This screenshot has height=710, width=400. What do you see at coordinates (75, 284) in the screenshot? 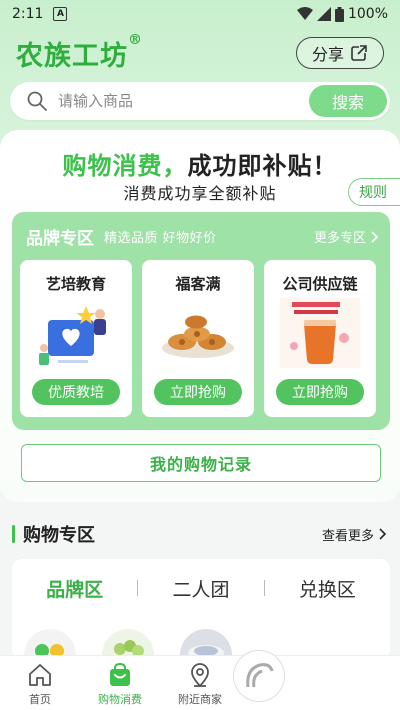
I see `brand-card-title: 艺培教育` at bounding box center [75, 284].